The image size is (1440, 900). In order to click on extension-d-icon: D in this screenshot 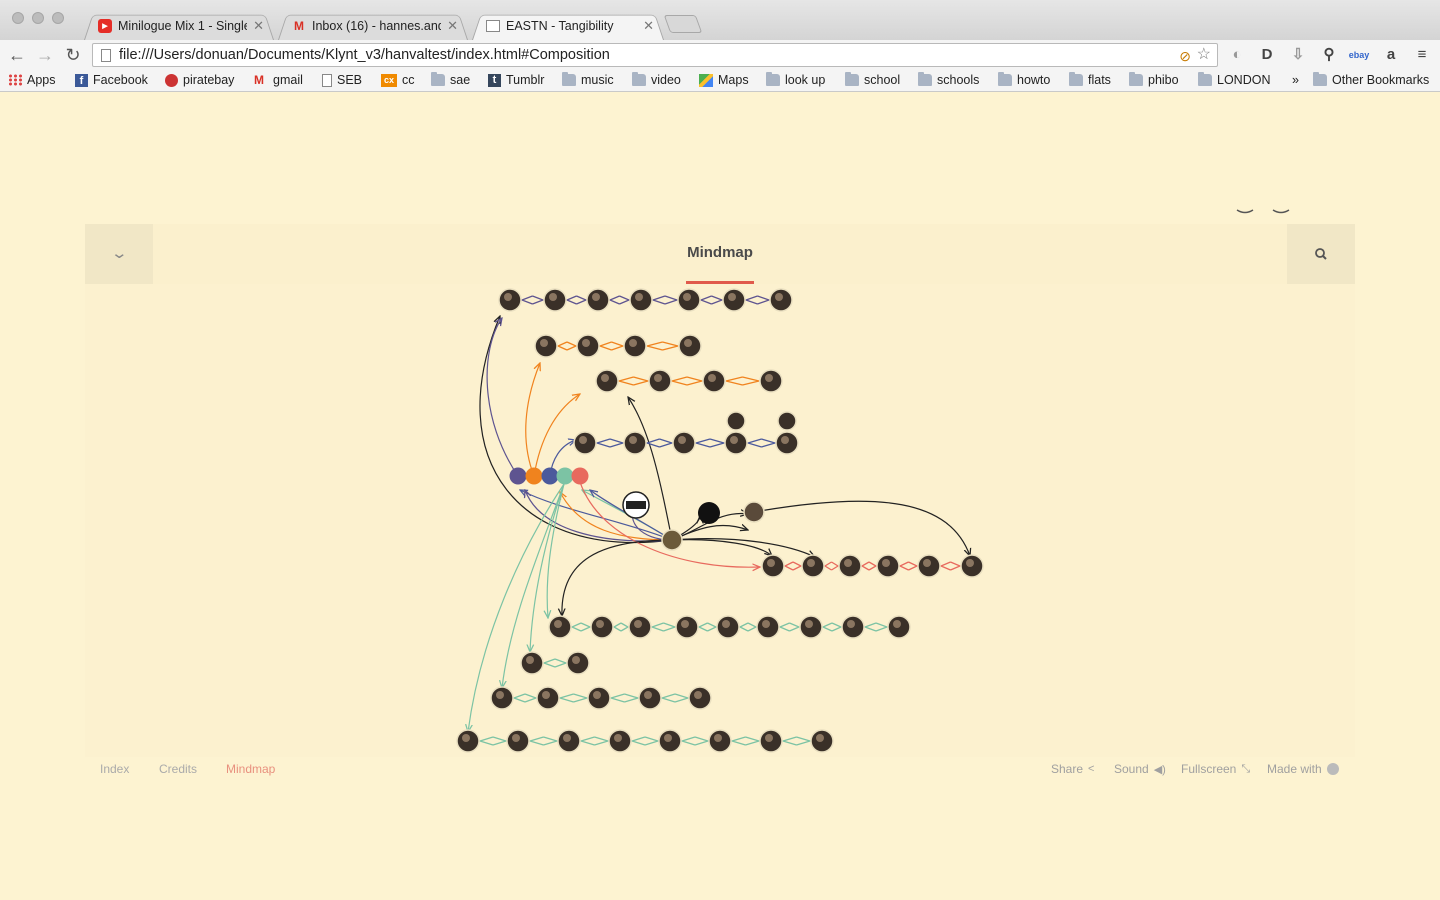, I will do `click(1267, 55)`.